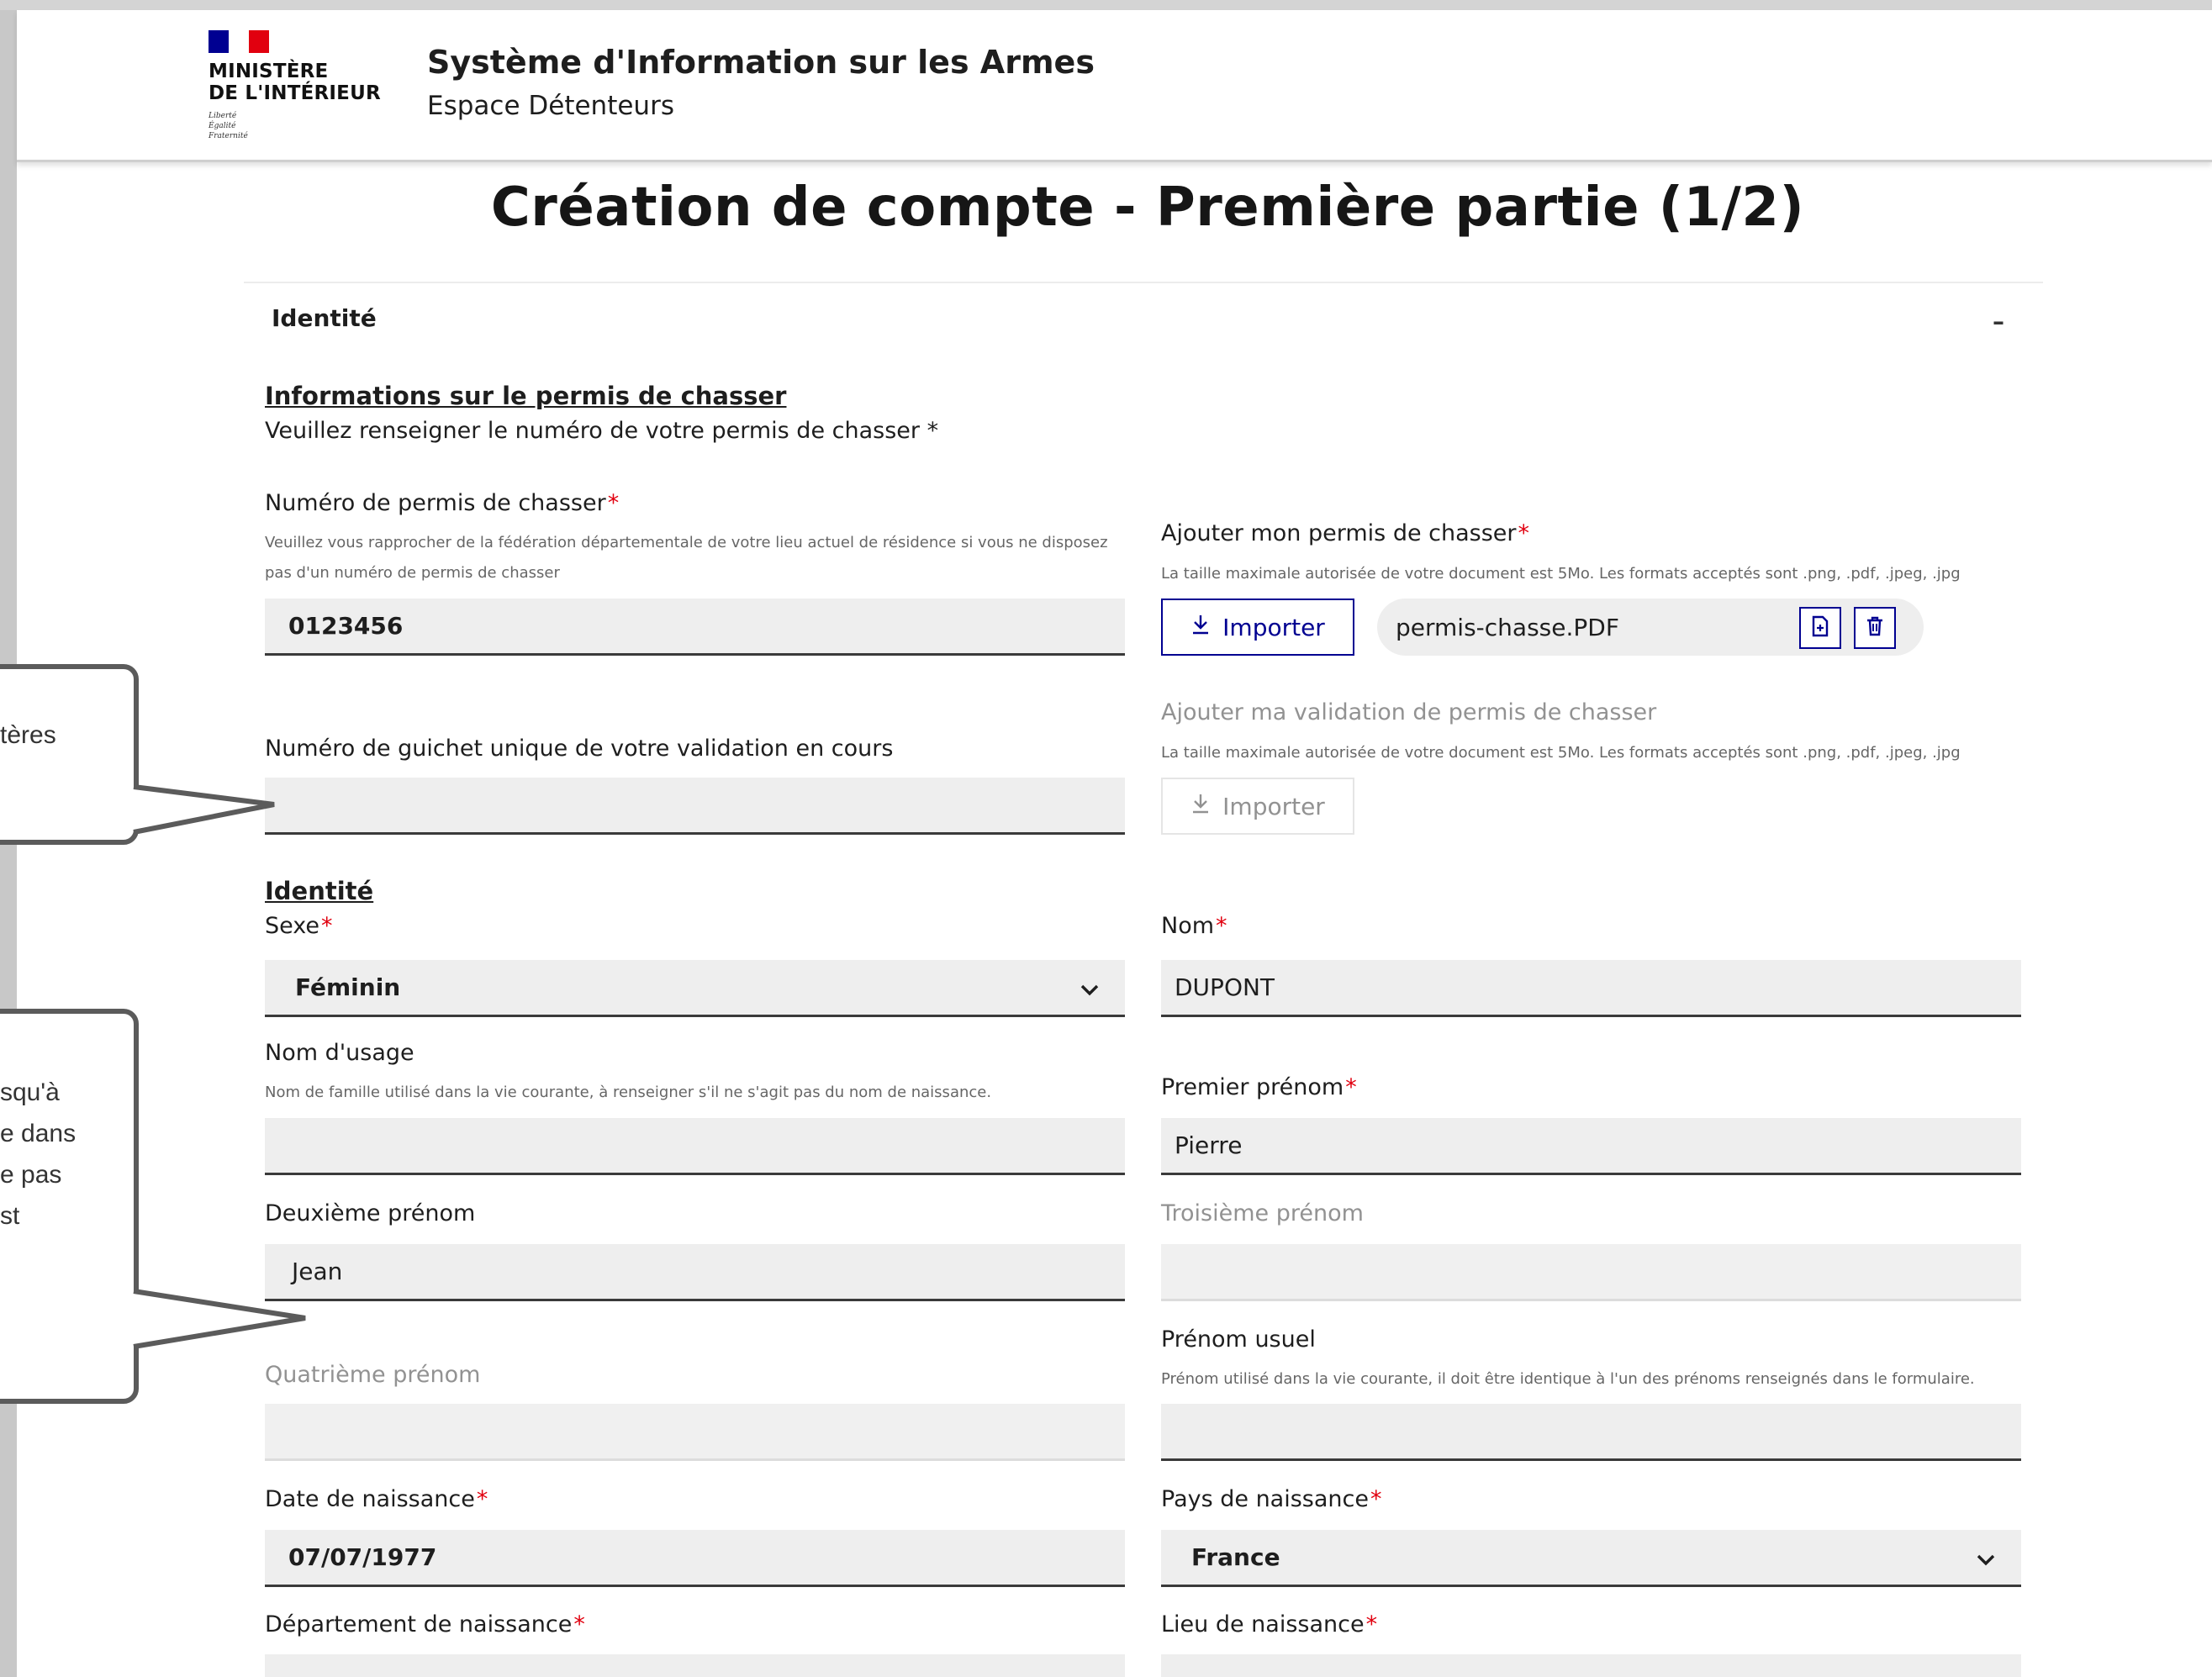 The image size is (2212, 1677). I want to click on file-icon, so click(1820, 628).